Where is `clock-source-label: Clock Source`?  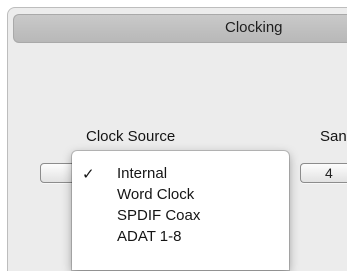 clock-source-label: Clock Source is located at coordinates (131, 136).